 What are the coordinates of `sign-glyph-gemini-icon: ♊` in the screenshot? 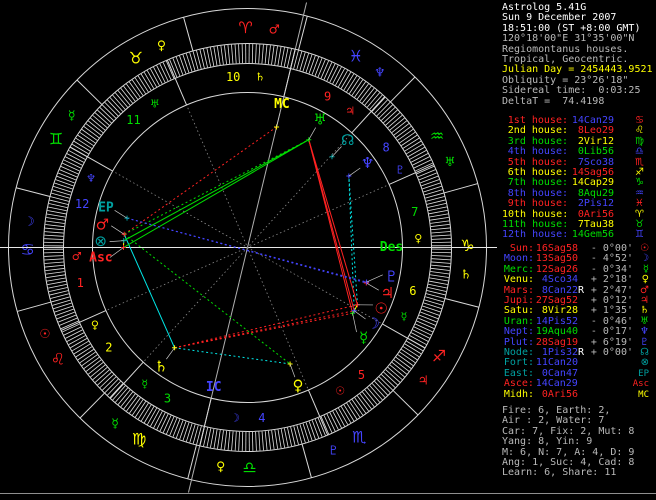 It's located at (56, 139).